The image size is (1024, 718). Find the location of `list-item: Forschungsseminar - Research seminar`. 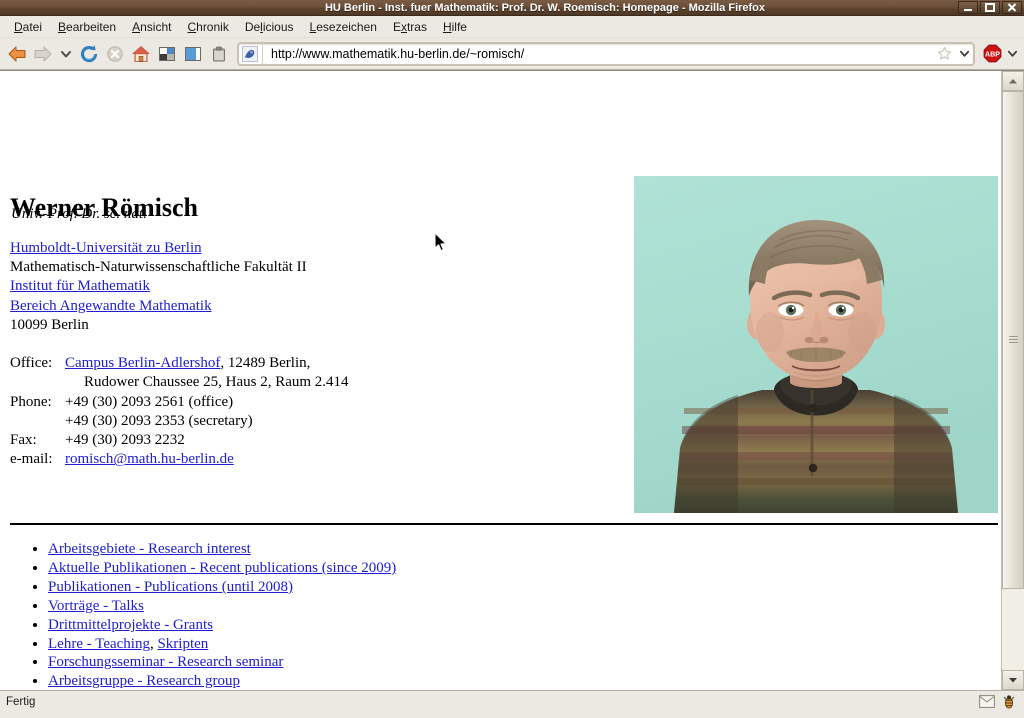

list-item: Forschungsseminar - Research seminar is located at coordinates (222, 662).